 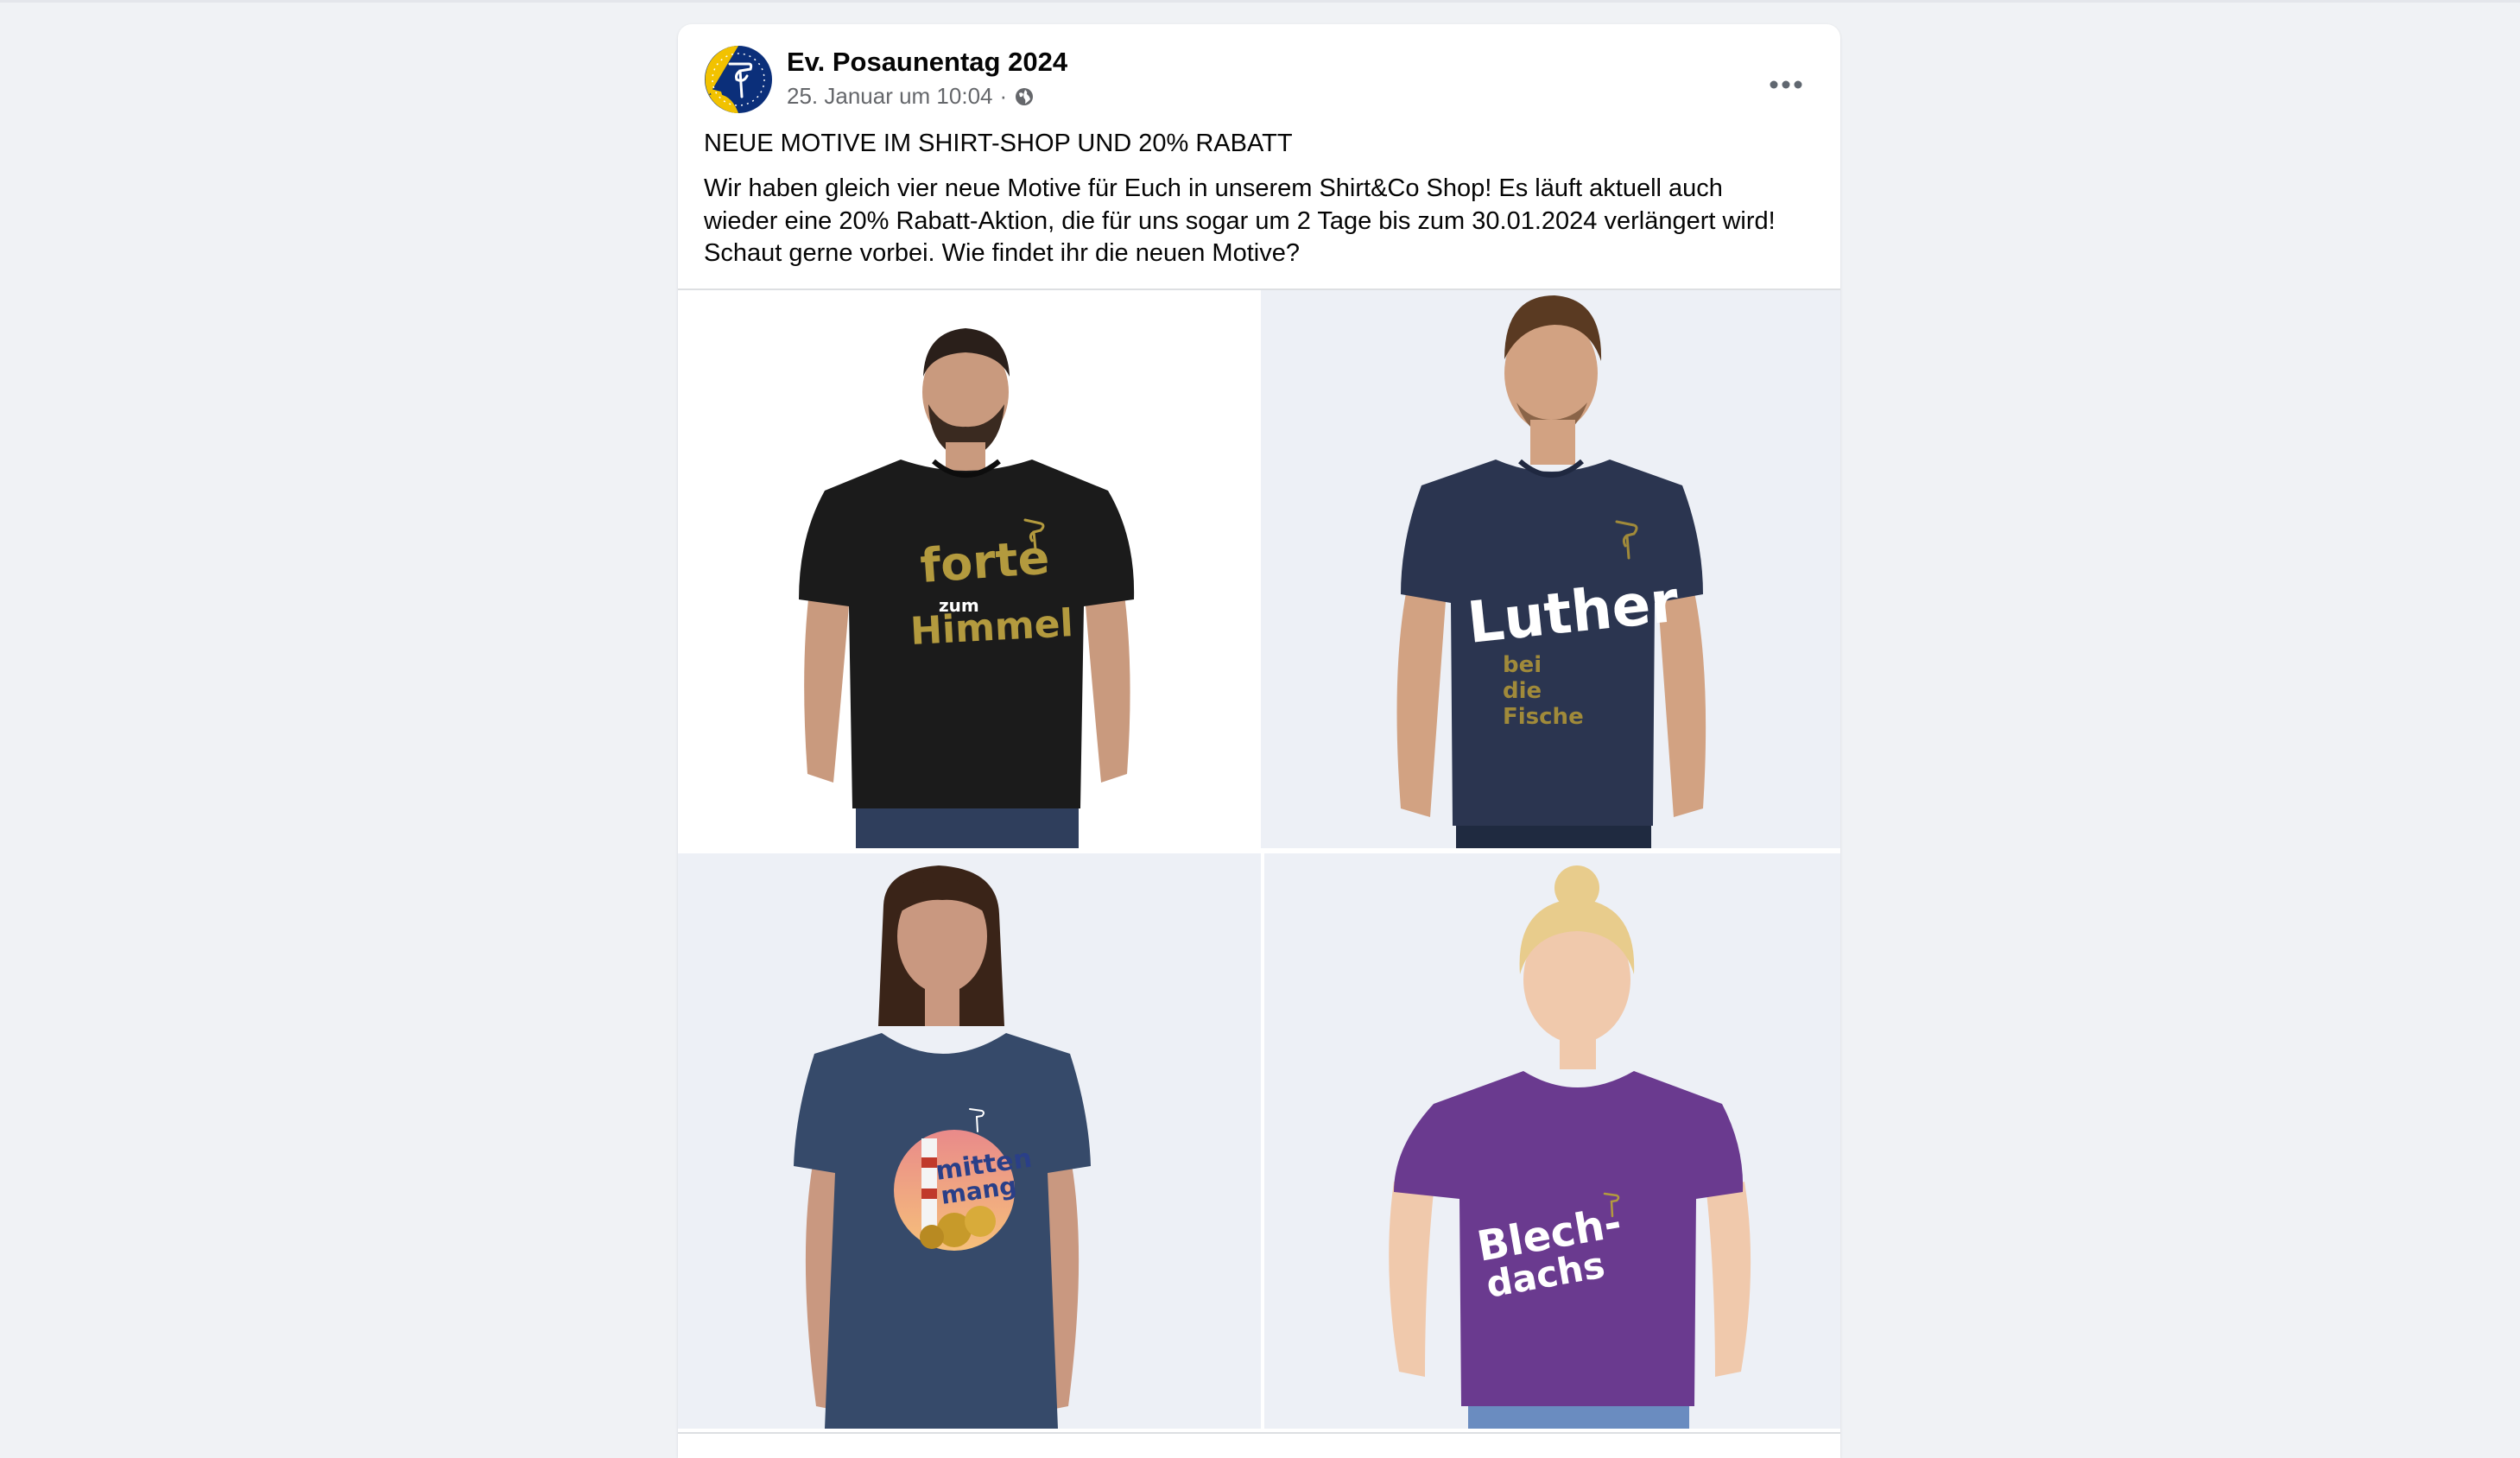 What do you see at coordinates (991, 627) in the screenshot?
I see `print-line-himmel: Himmel` at bounding box center [991, 627].